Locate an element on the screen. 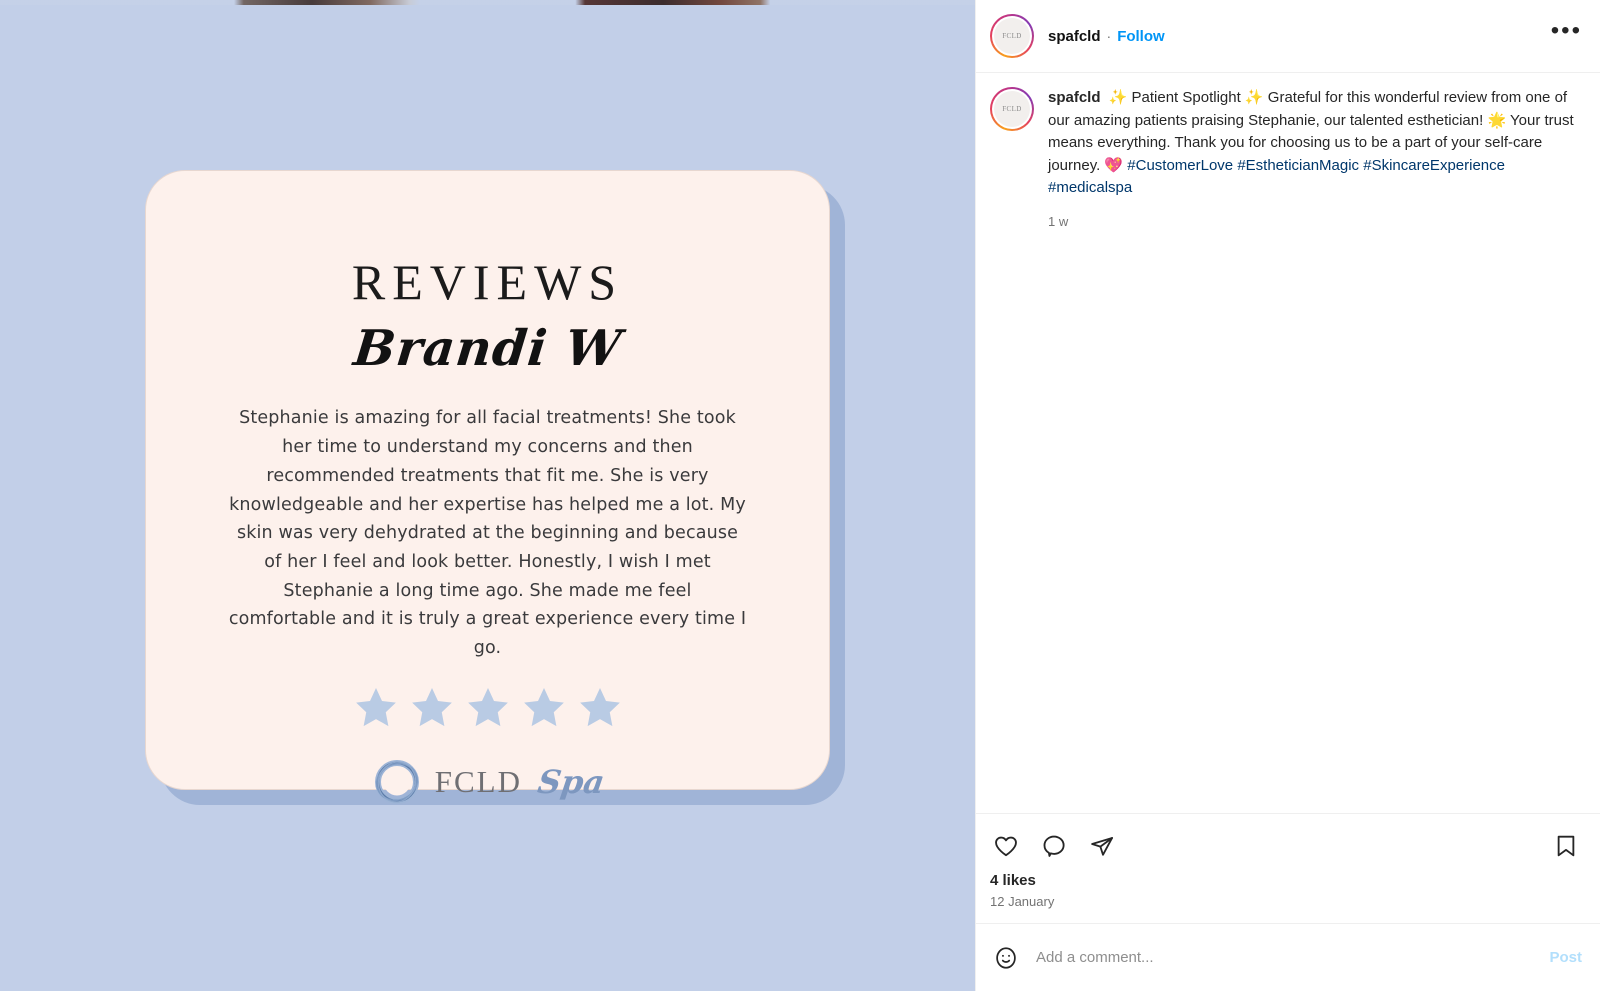 The width and height of the screenshot is (1600, 991). caption-avatar: FCLD is located at coordinates (1012, 109).